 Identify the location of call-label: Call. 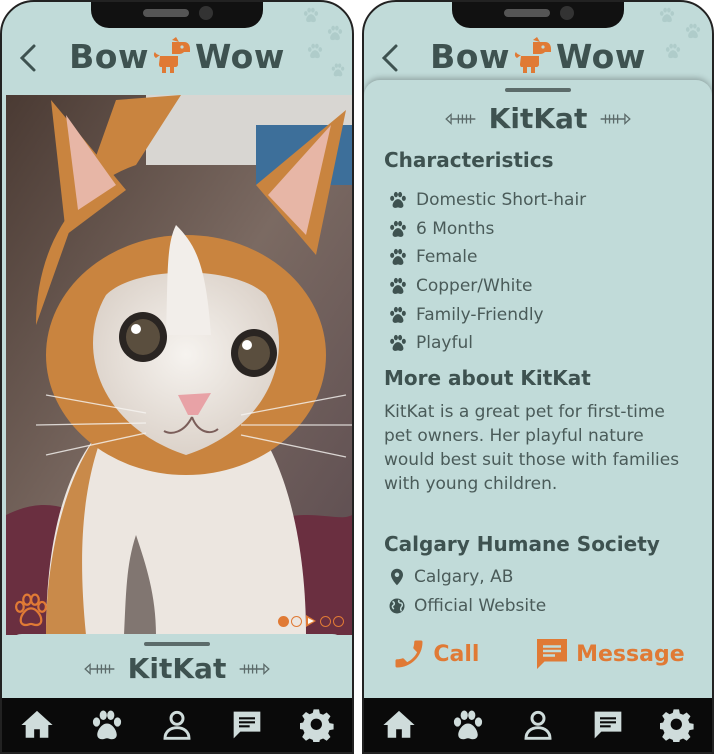
(456, 654).